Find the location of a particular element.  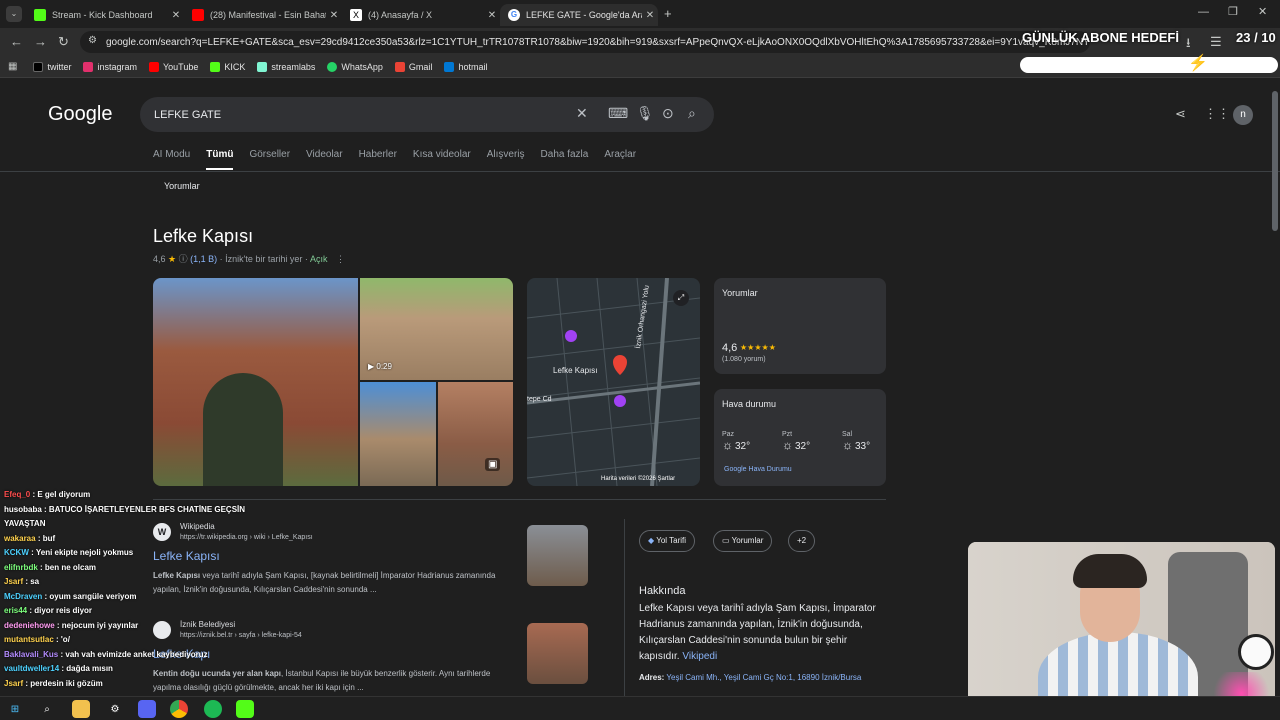

apps-grid-icon: ▦ is located at coordinates (12, 66).